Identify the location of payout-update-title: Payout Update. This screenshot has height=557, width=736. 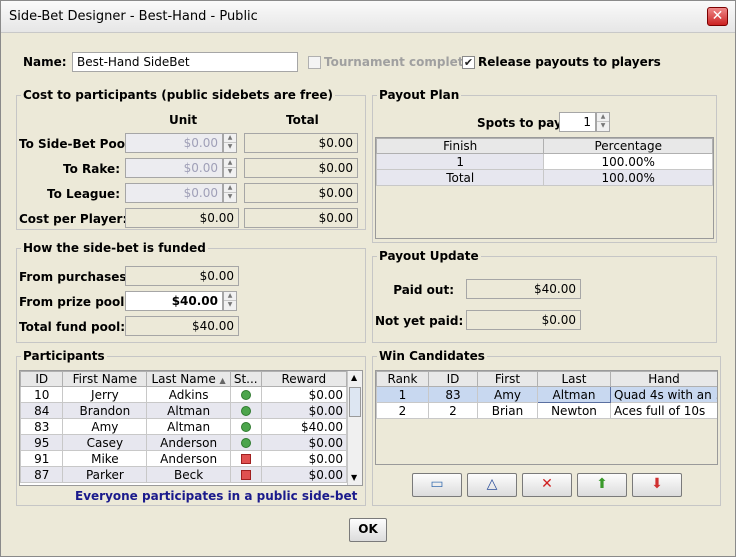
(429, 256).